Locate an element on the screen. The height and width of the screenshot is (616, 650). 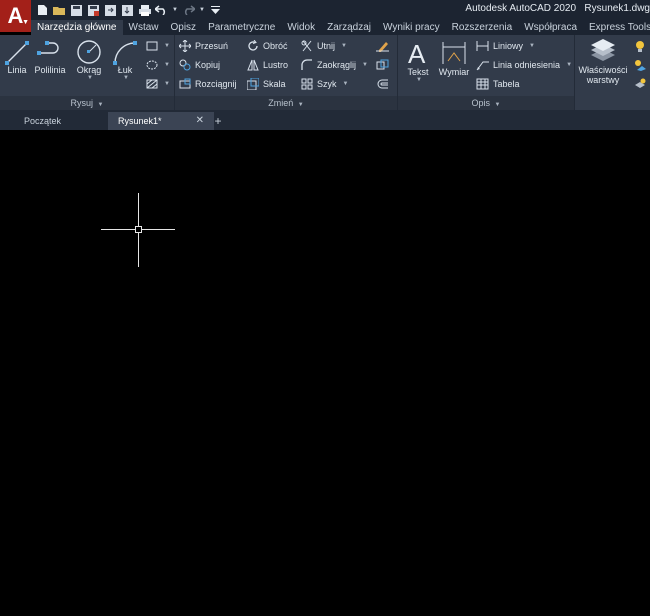
linear-dimension-icon is located at coordinates (482, 46).